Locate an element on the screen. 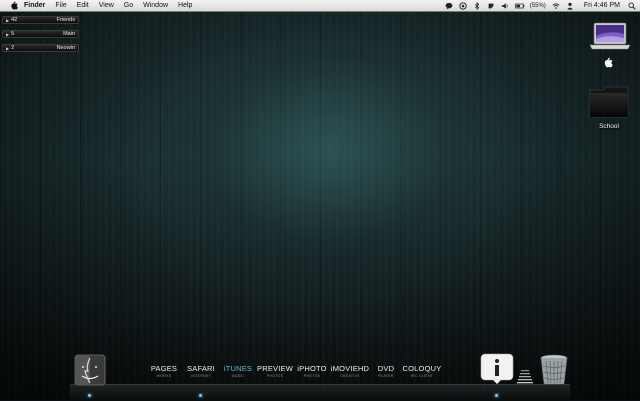 The width and height of the screenshot is (640, 401). dock-item-label: iPHOTO is located at coordinates (312, 368).